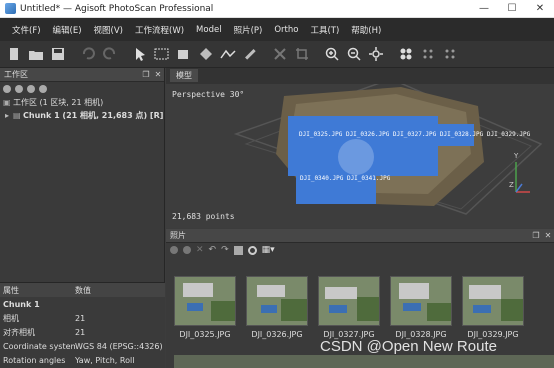 The width and height of the screenshot is (554, 368). What do you see at coordinates (238, 250) in the screenshot?
I see `mask-icon` at bounding box center [238, 250].